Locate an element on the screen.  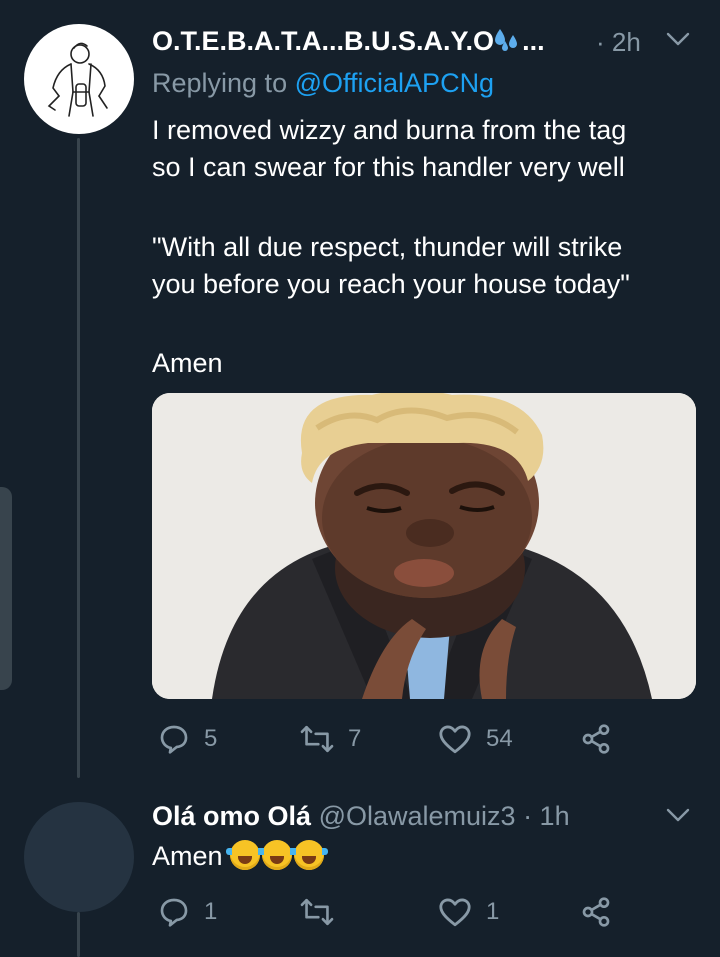
retweet-button is located at coordinates (324, 912).